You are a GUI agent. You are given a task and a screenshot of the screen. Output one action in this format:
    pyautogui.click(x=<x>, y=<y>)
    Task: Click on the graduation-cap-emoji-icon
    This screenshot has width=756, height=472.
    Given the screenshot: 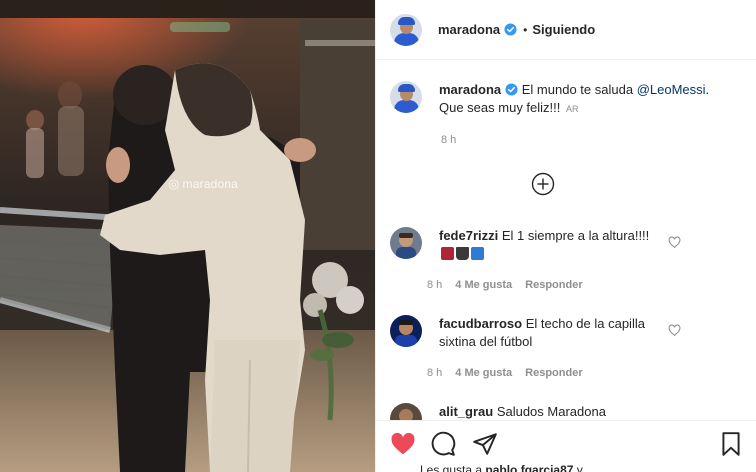 What is the action you would take?
    pyautogui.click(x=462, y=253)
    